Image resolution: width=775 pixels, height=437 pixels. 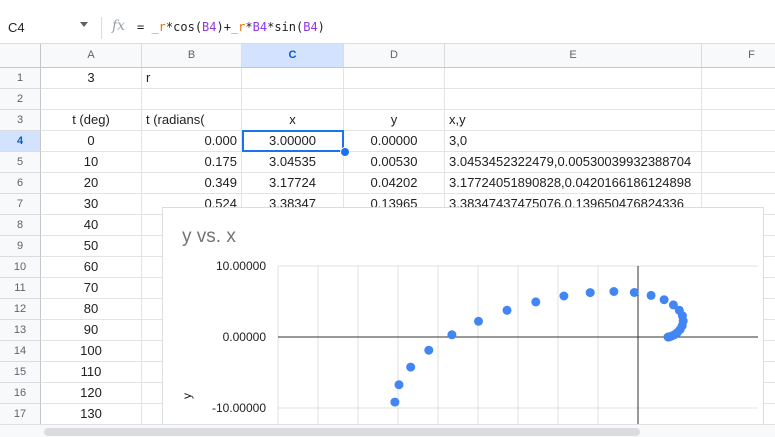 I want to click on cell-a16: 120, so click(x=91, y=393).